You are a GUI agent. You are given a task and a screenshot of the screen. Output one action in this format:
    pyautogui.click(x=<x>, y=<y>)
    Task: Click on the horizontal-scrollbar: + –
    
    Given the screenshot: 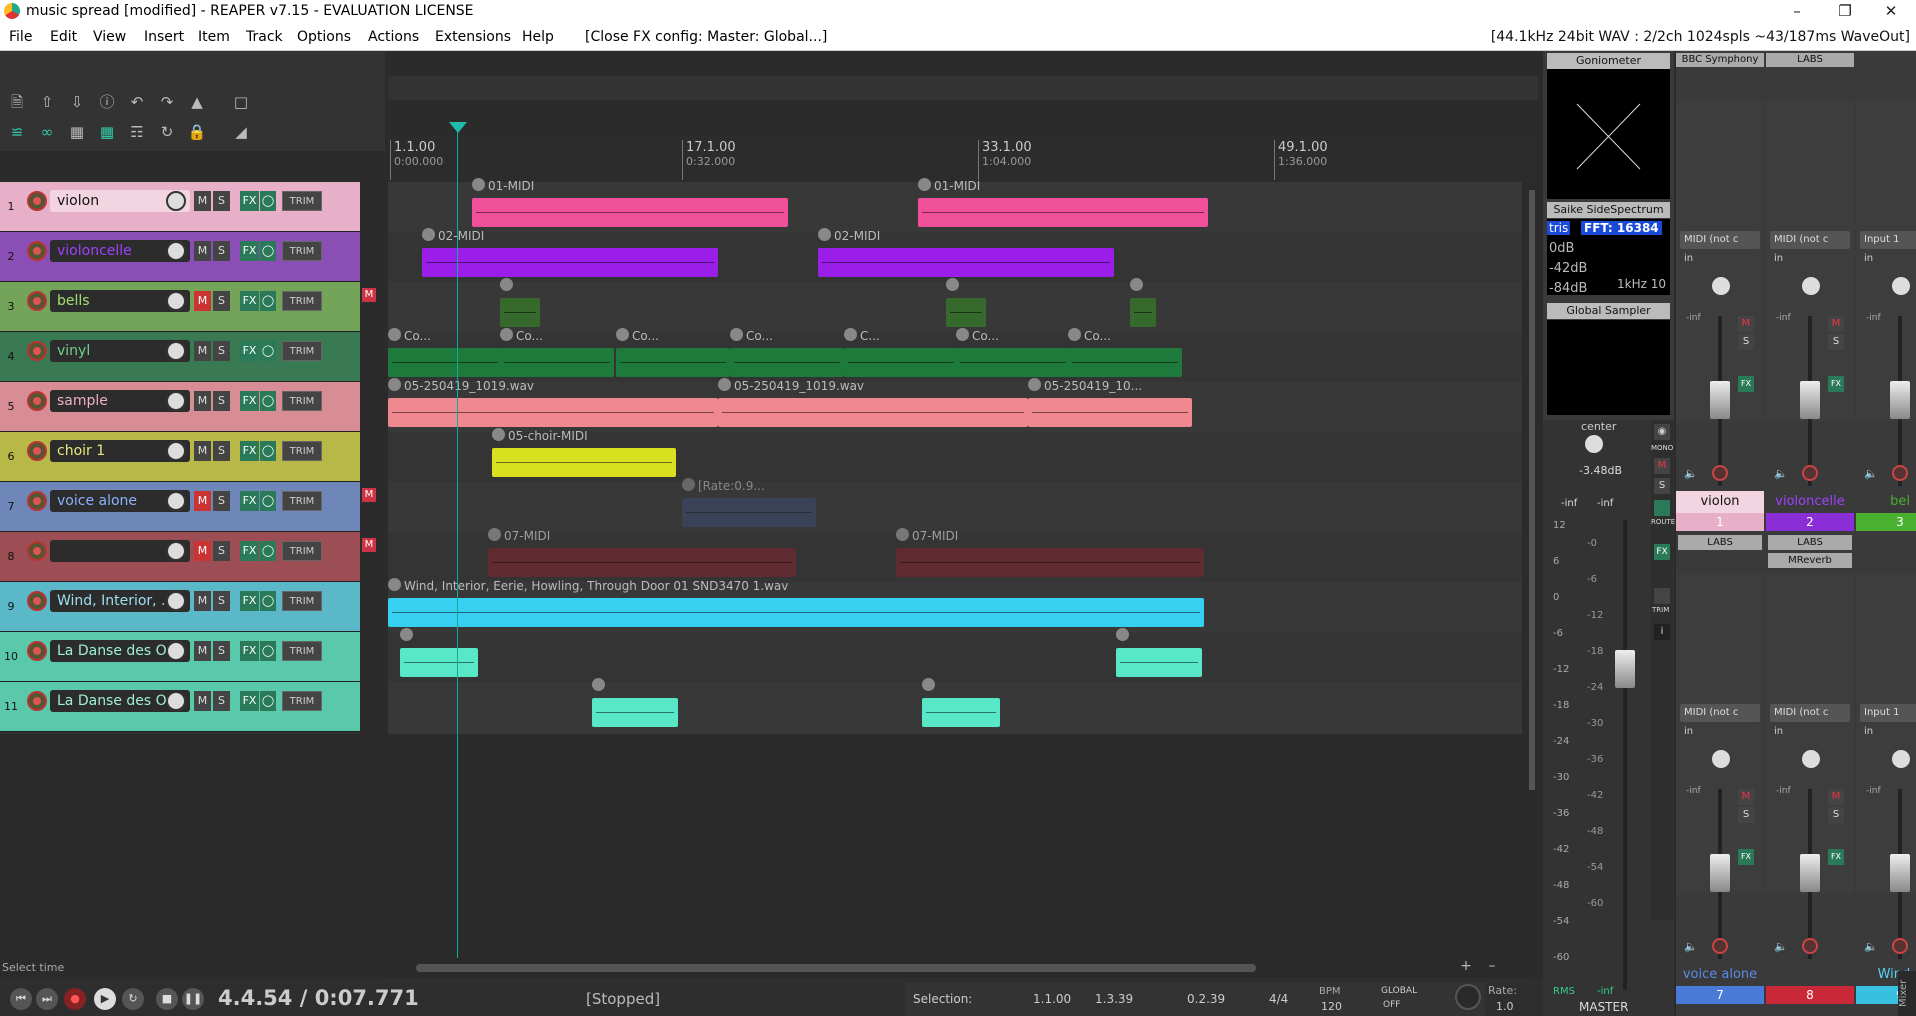 What is the action you would take?
    pyautogui.click(x=955, y=968)
    